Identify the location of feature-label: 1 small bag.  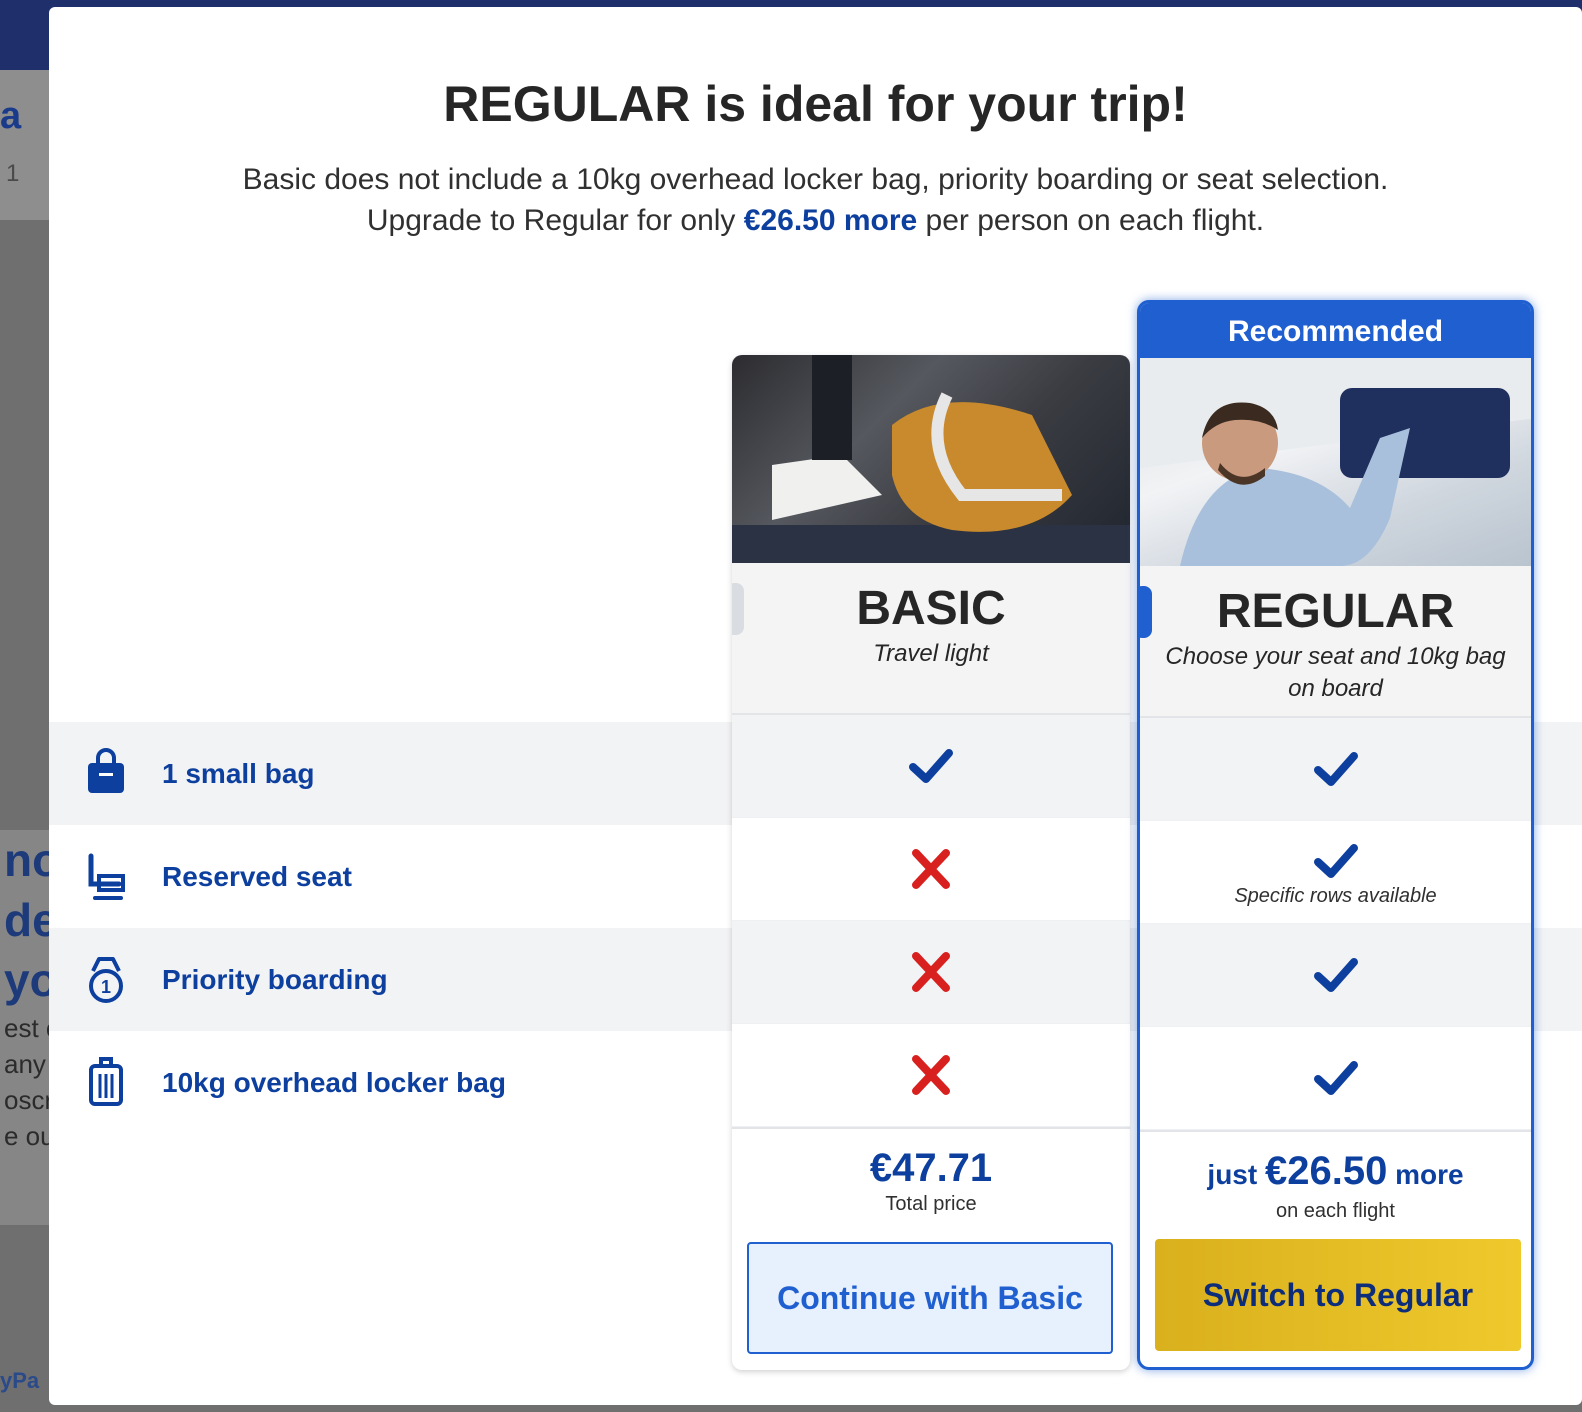
(238, 773).